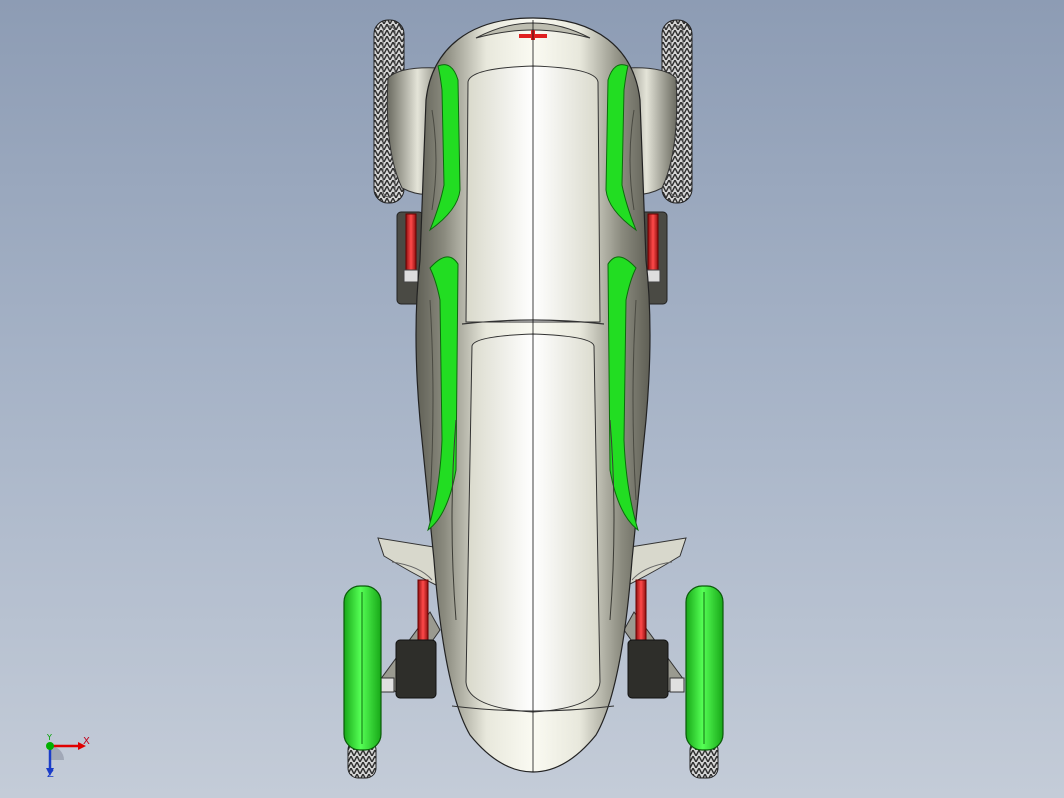 The image size is (1064, 798). I want to click on coordinate-triad: X Y Z, so click(73, 760).